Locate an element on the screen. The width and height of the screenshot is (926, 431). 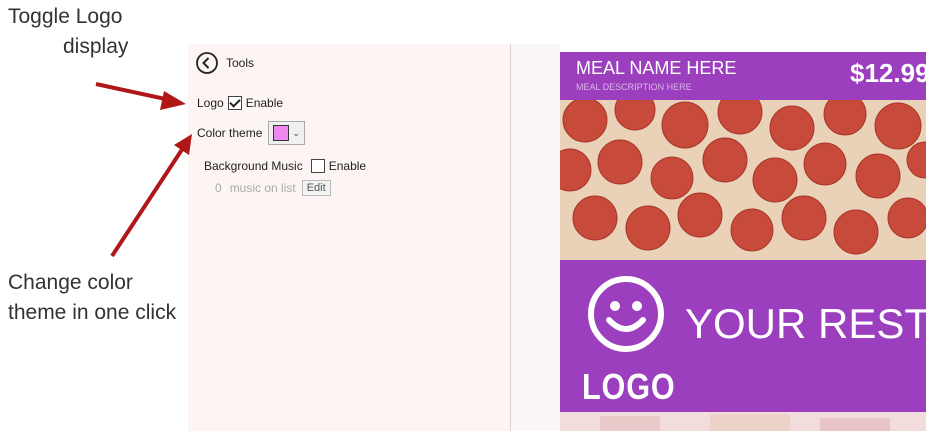
arrow-to-color is located at coordinates (147, 202).